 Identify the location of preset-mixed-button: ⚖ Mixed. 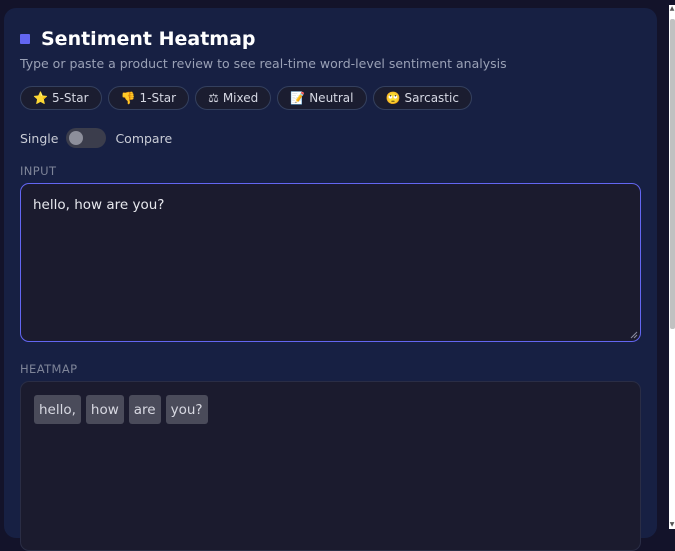
(233, 98).